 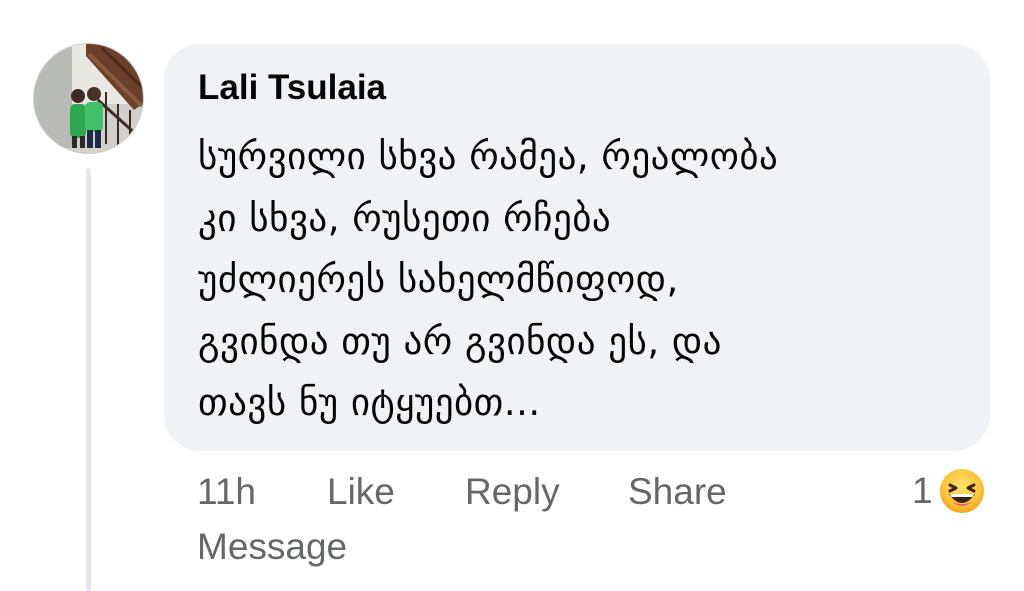 I want to click on comment-author: Lali Tsulaia, so click(x=577, y=88).